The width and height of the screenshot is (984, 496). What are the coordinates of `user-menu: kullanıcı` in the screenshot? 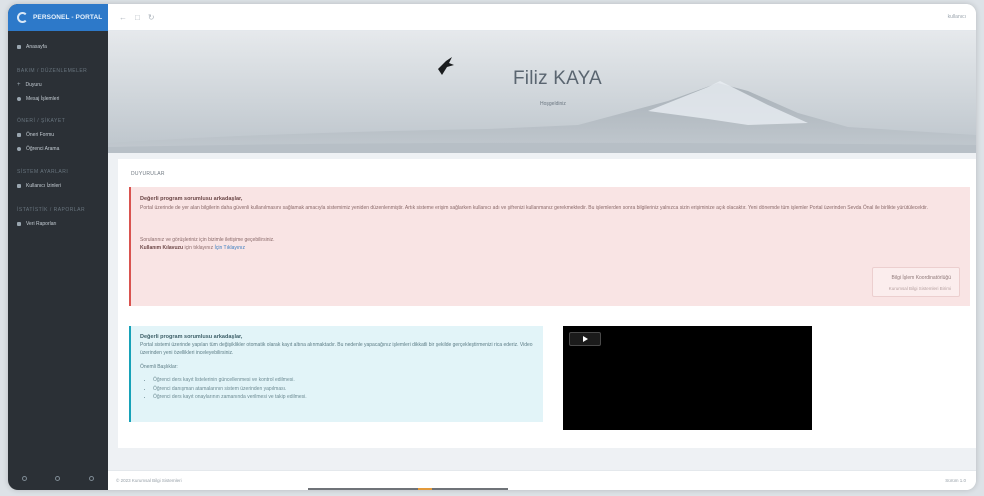 It's located at (957, 17).